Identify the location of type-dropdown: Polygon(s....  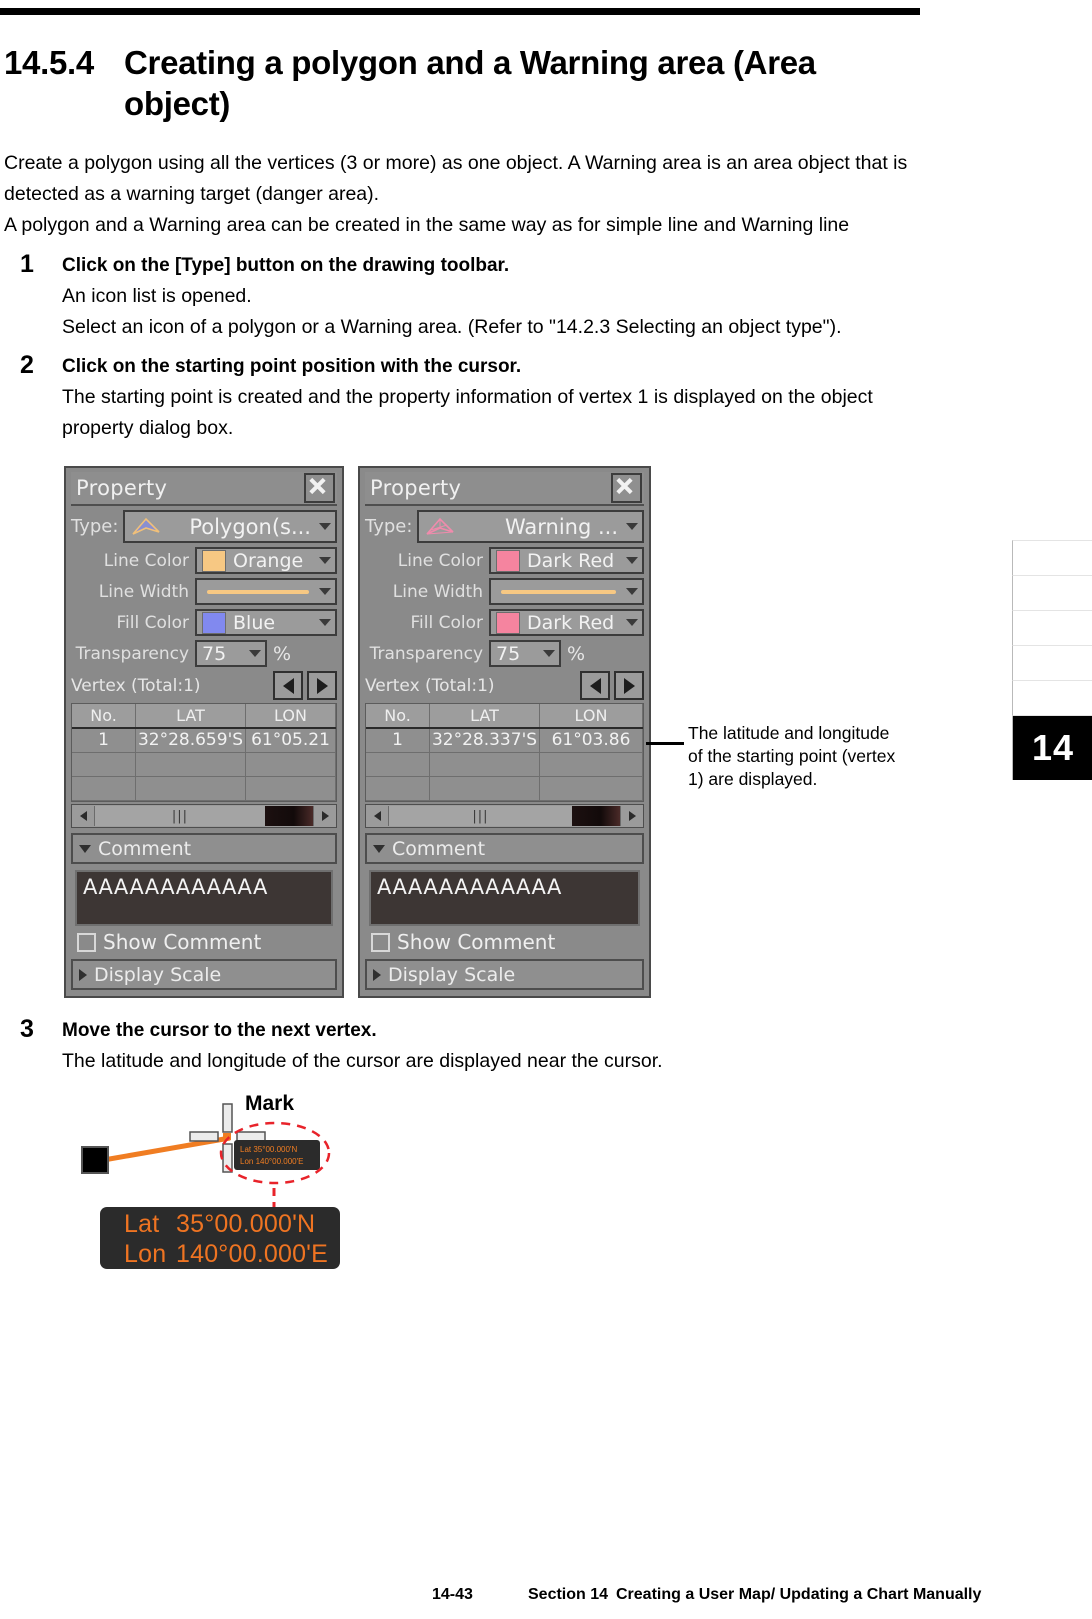
(230, 526).